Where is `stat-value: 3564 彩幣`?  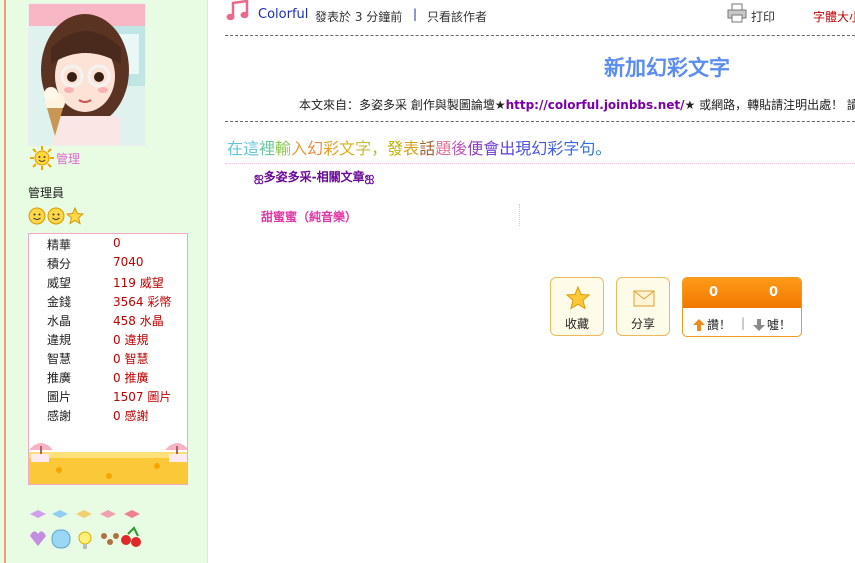
stat-value: 3564 彩幣 is located at coordinates (142, 302).